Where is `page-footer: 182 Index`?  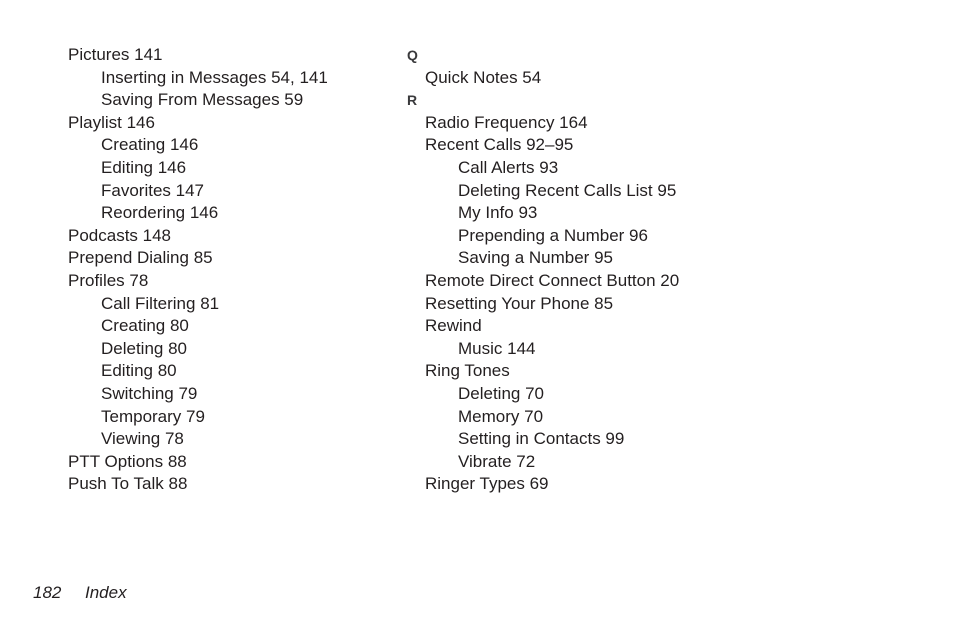
page-footer: 182 Index is located at coordinates (477, 593).